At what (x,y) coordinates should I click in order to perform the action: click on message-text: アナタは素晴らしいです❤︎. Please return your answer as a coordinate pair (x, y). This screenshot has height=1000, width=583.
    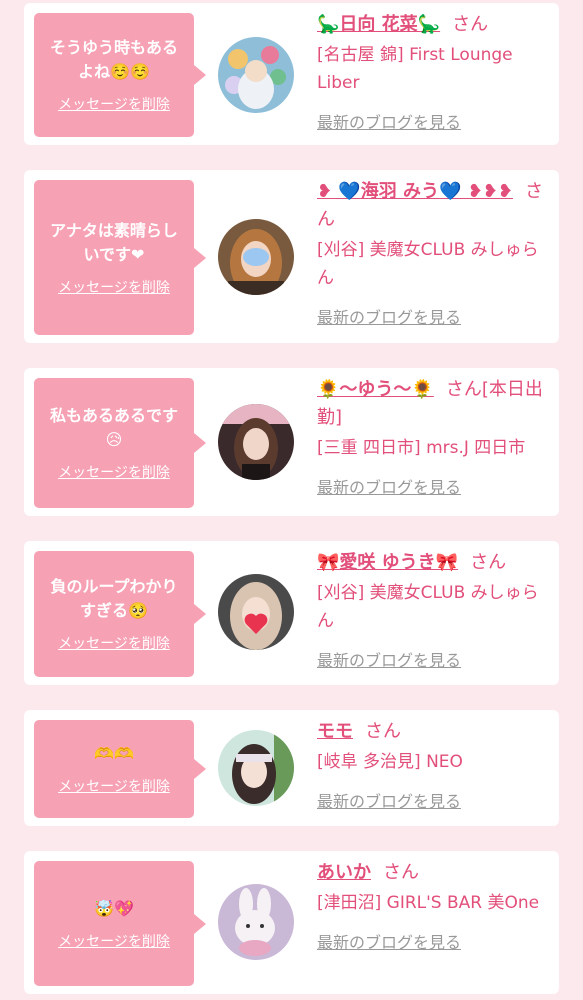
    Looking at the image, I should click on (114, 242).